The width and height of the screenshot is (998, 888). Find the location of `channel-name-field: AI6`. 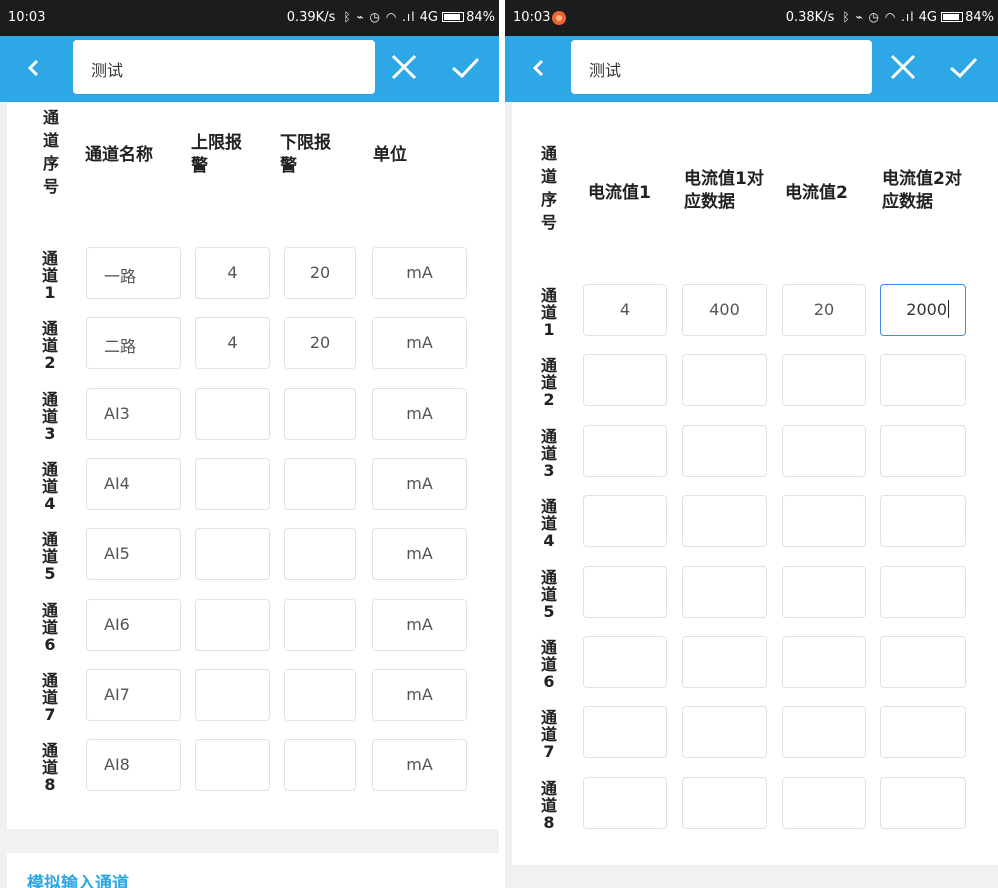

channel-name-field: AI6 is located at coordinates (133, 624).